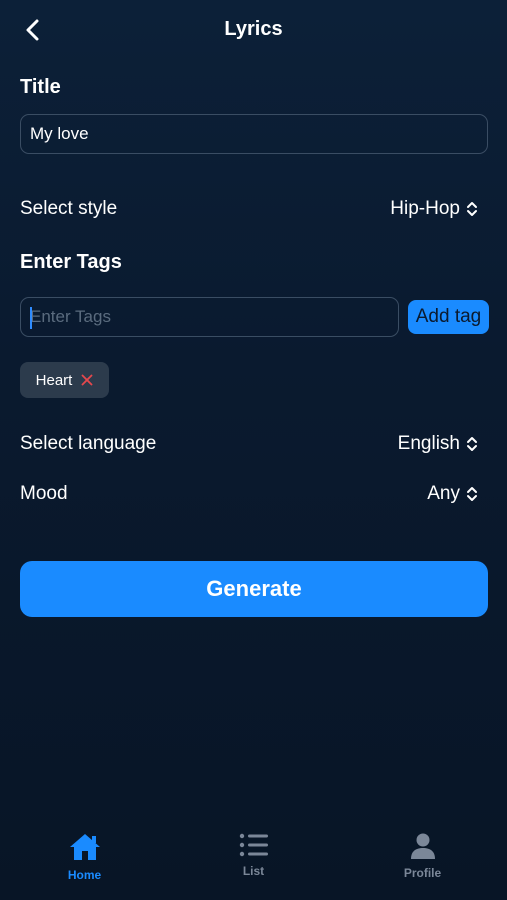 The width and height of the screenshot is (507, 900). Describe the element at coordinates (254, 134) in the screenshot. I see `title-input` at that location.